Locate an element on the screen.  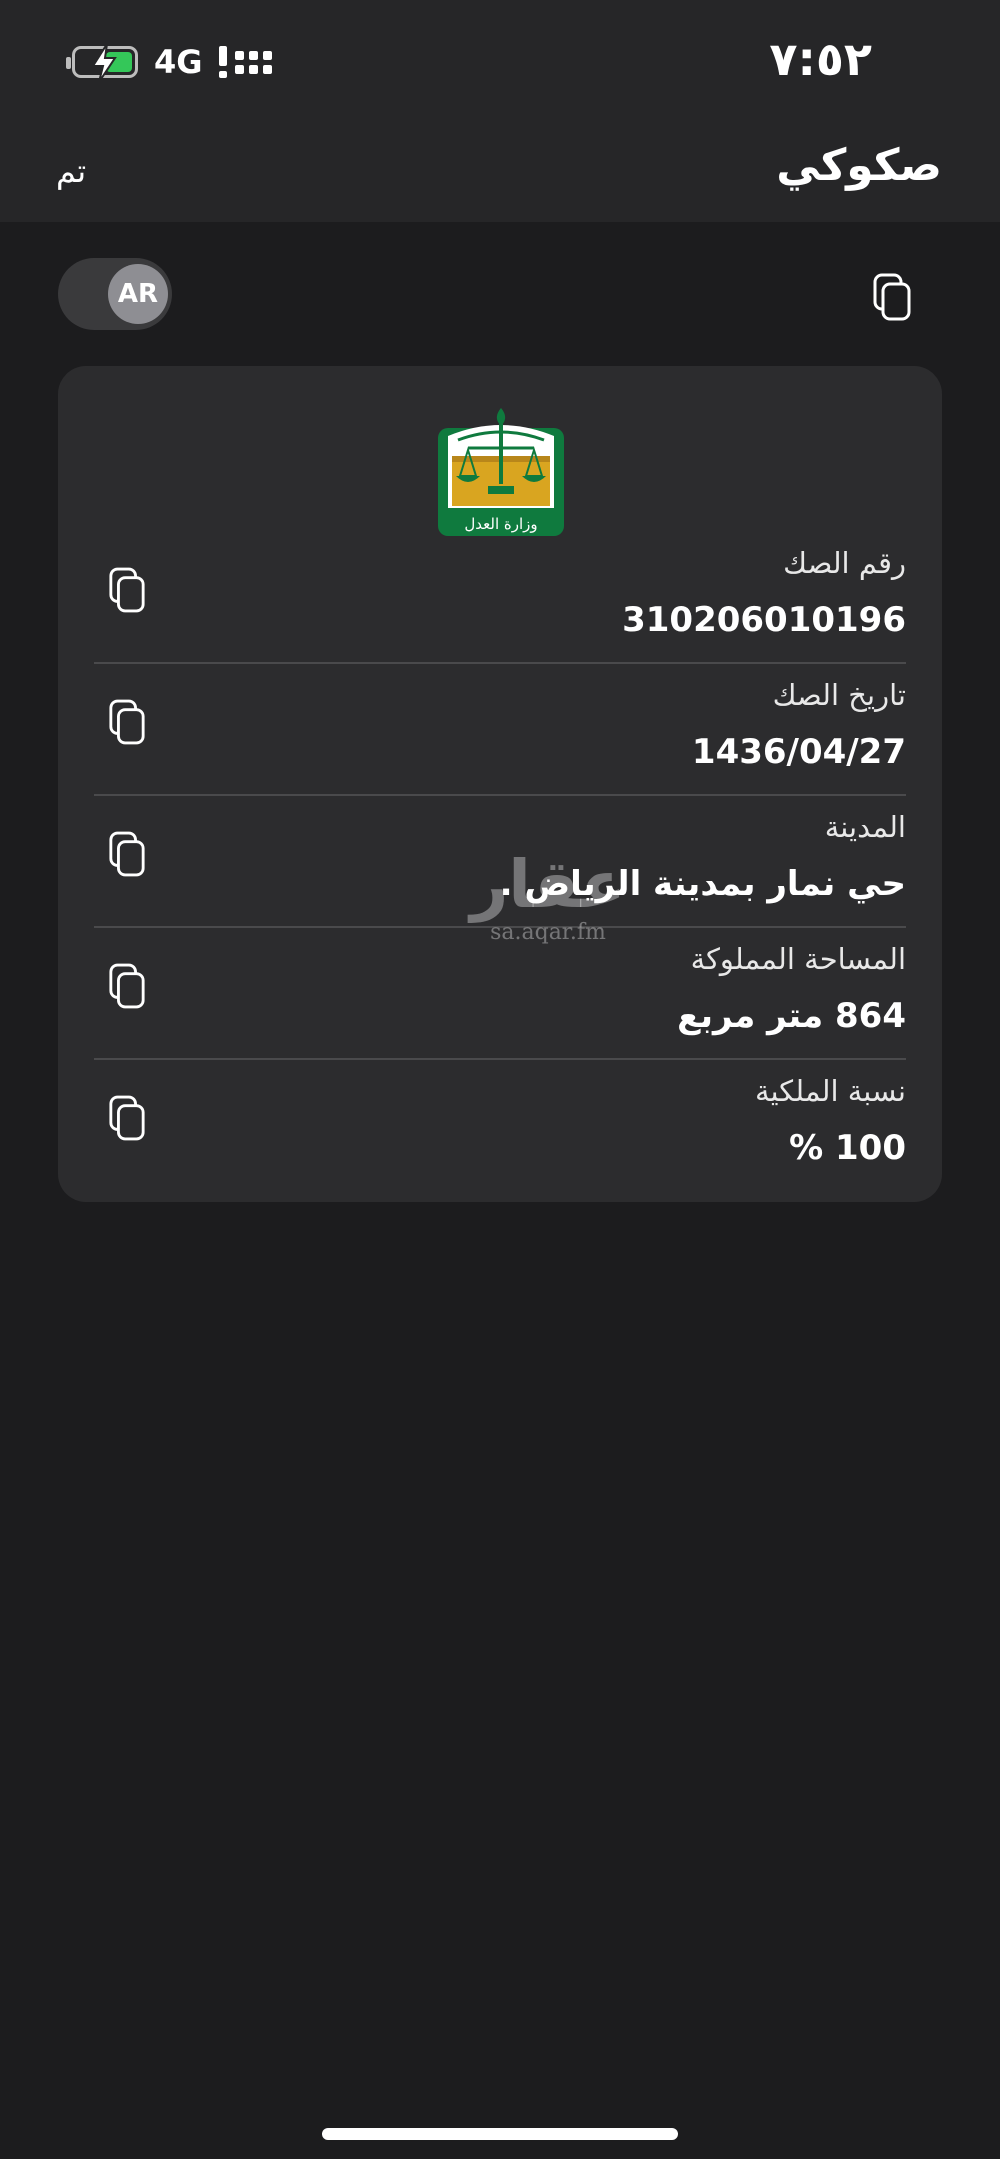
field-label: رقم الصك is located at coordinates (844, 563).